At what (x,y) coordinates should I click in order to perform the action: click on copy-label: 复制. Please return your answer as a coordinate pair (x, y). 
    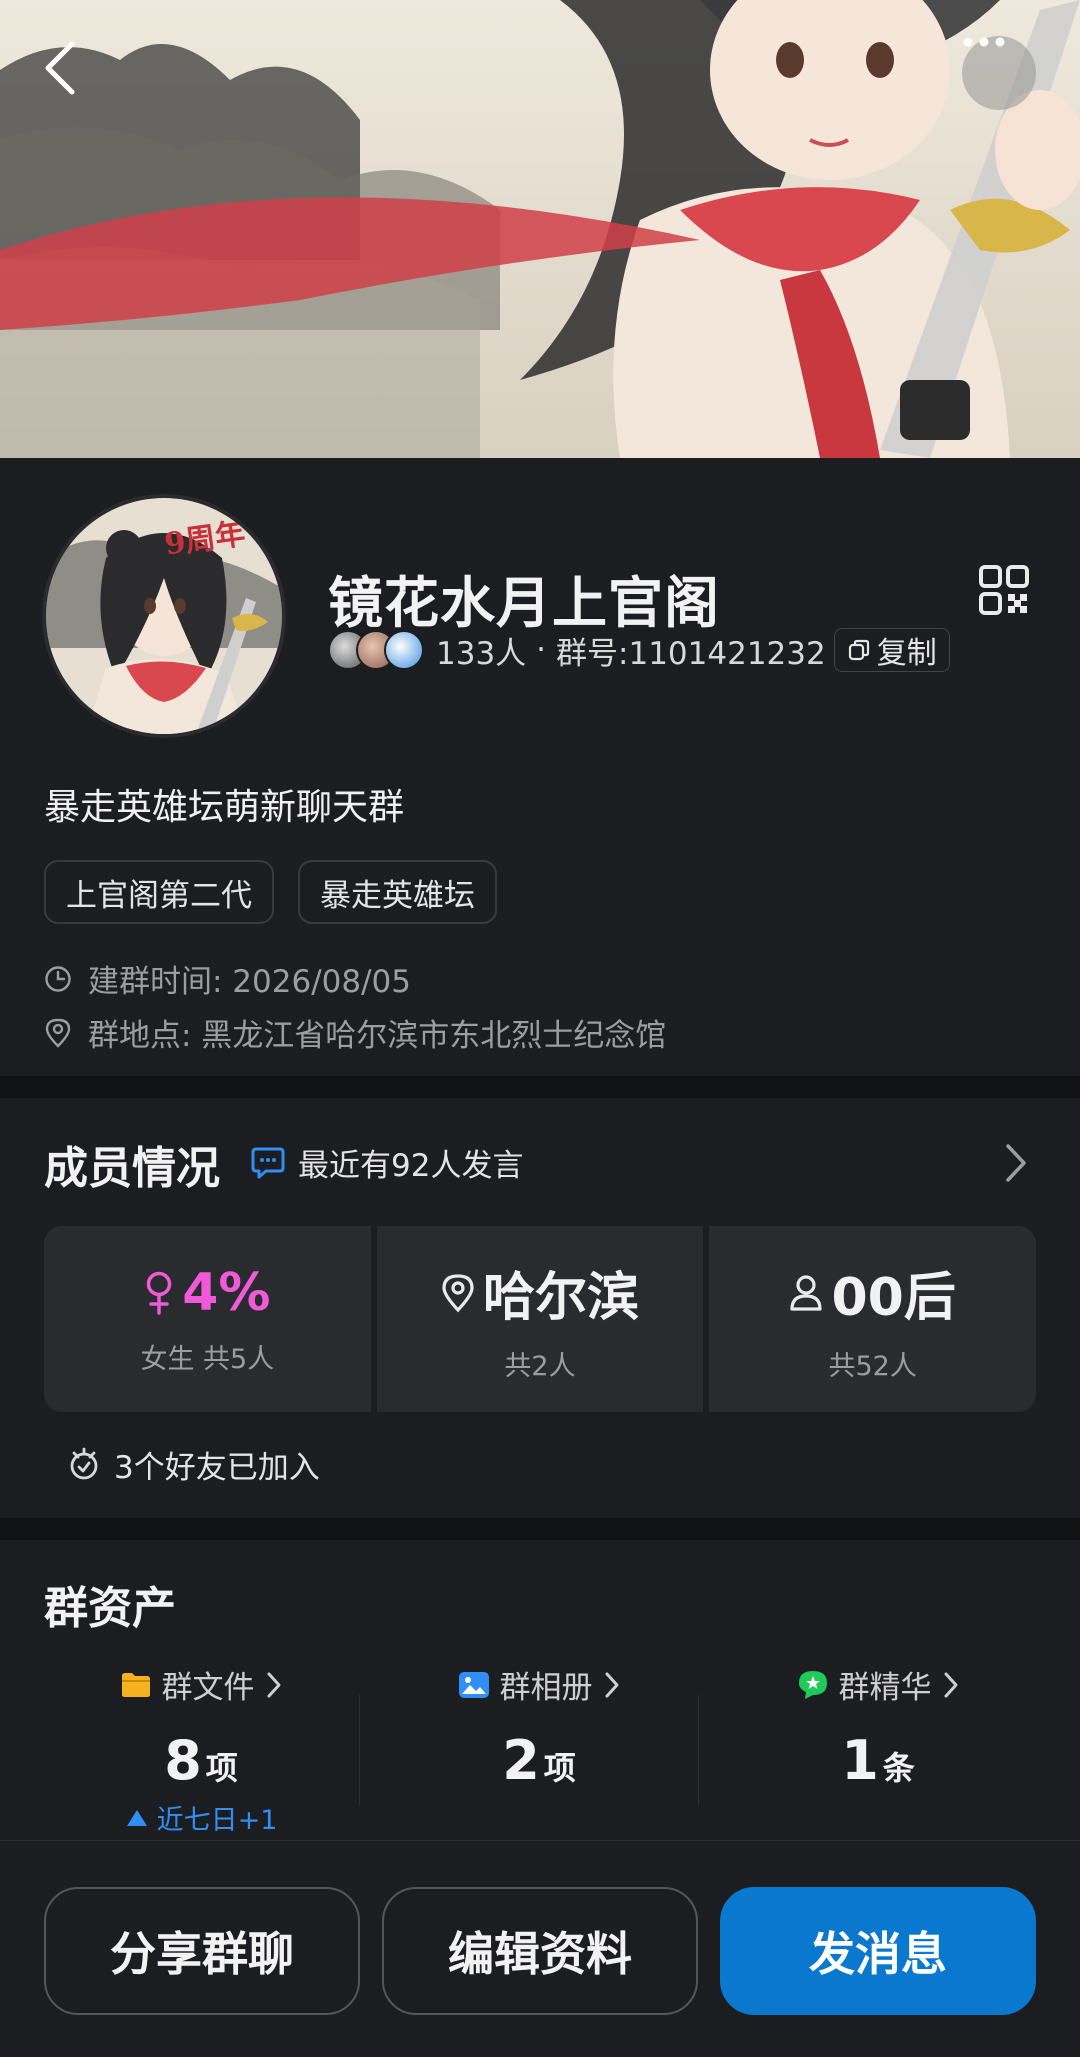
    Looking at the image, I should click on (906, 653).